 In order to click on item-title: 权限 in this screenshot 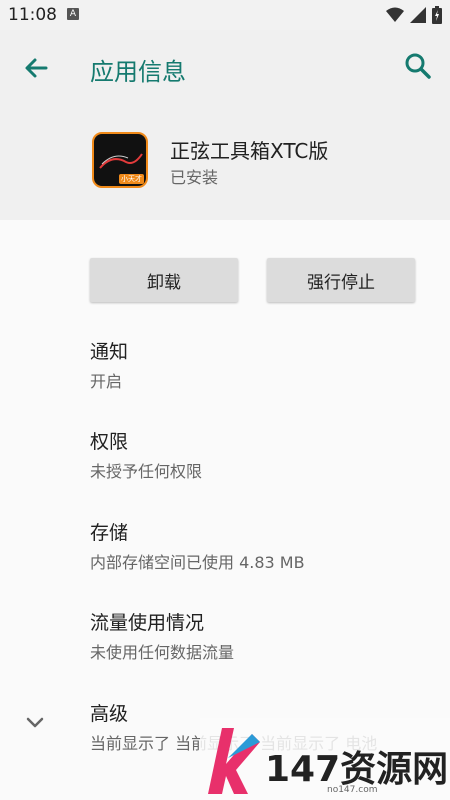, I will do `click(109, 442)`.